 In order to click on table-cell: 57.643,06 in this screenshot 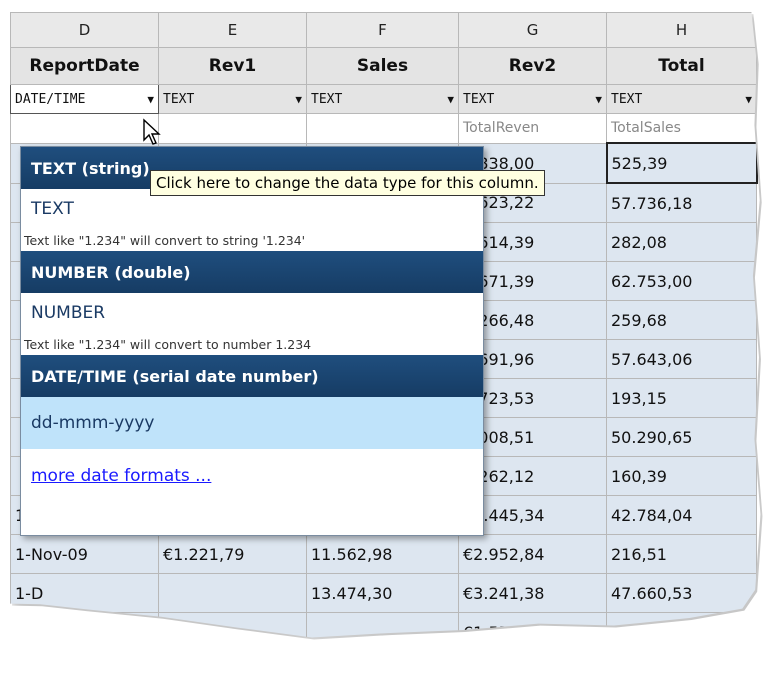, I will do `click(681, 359)`.